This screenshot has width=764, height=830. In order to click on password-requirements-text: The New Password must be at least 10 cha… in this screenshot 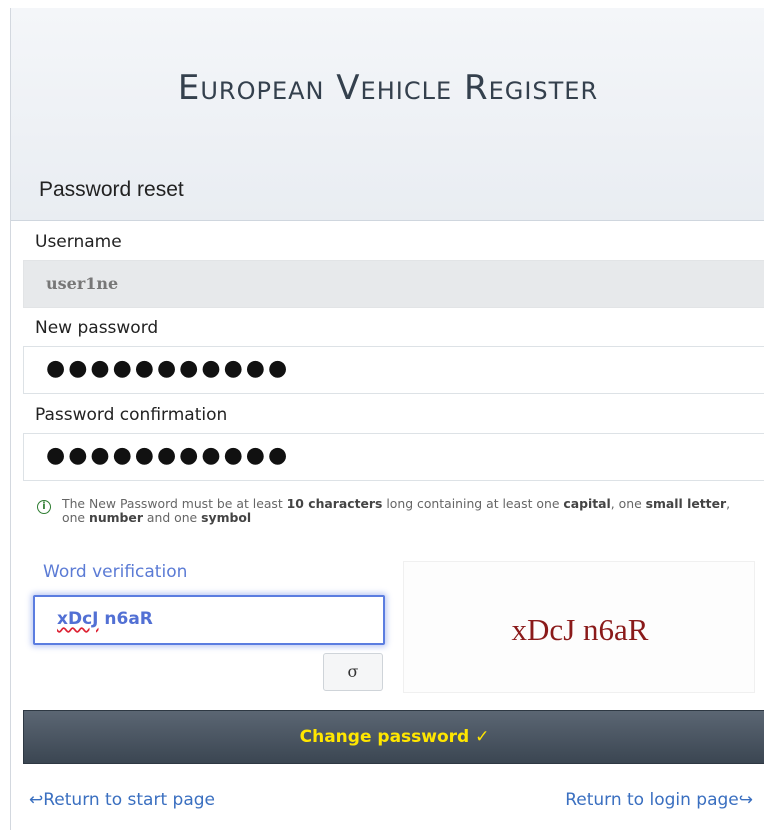, I will do `click(396, 510)`.